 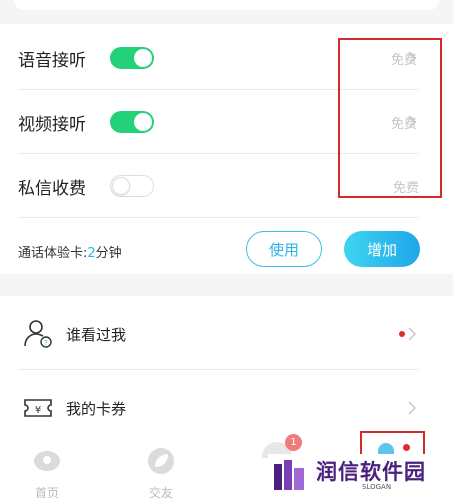 What do you see at coordinates (377, 487) in the screenshot?
I see `watermark-slogan: SLOGAN` at bounding box center [377, 487].